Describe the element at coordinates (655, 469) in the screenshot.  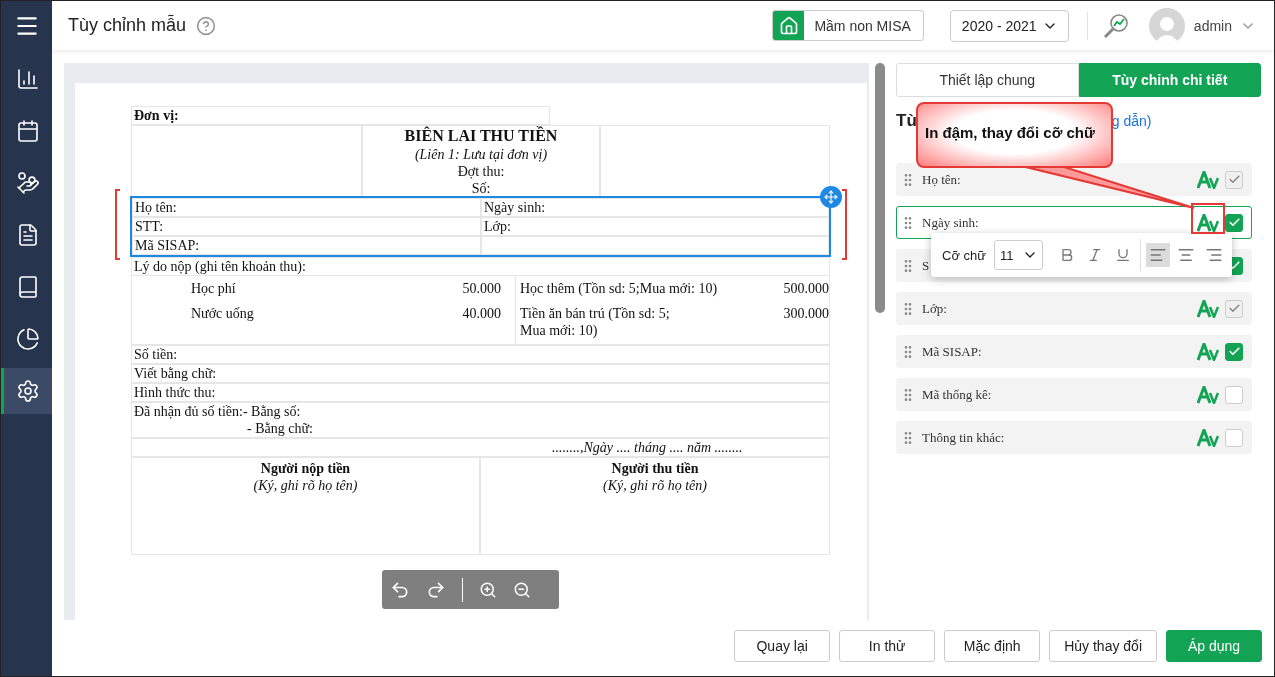
I see `signer-title: Người thu tiền` at that location.